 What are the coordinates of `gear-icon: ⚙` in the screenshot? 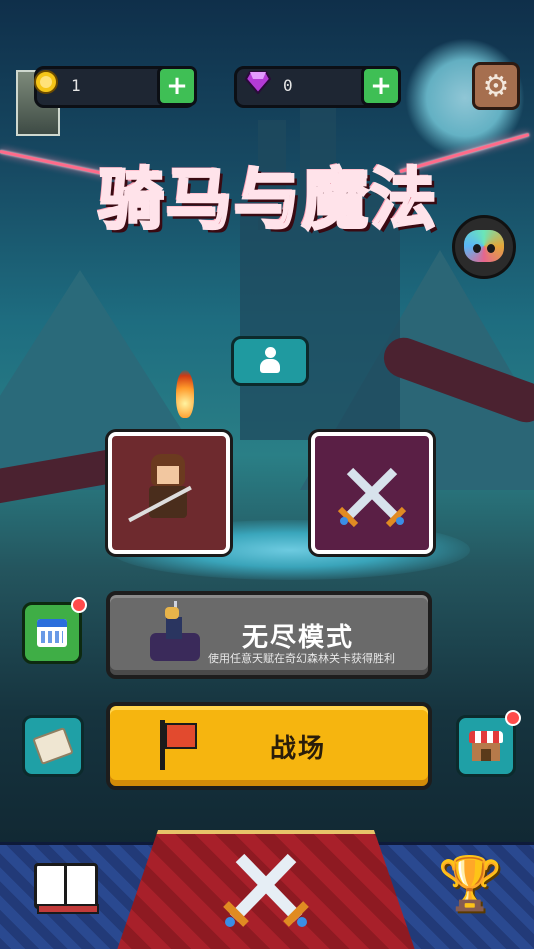 It's located at (496, 86).